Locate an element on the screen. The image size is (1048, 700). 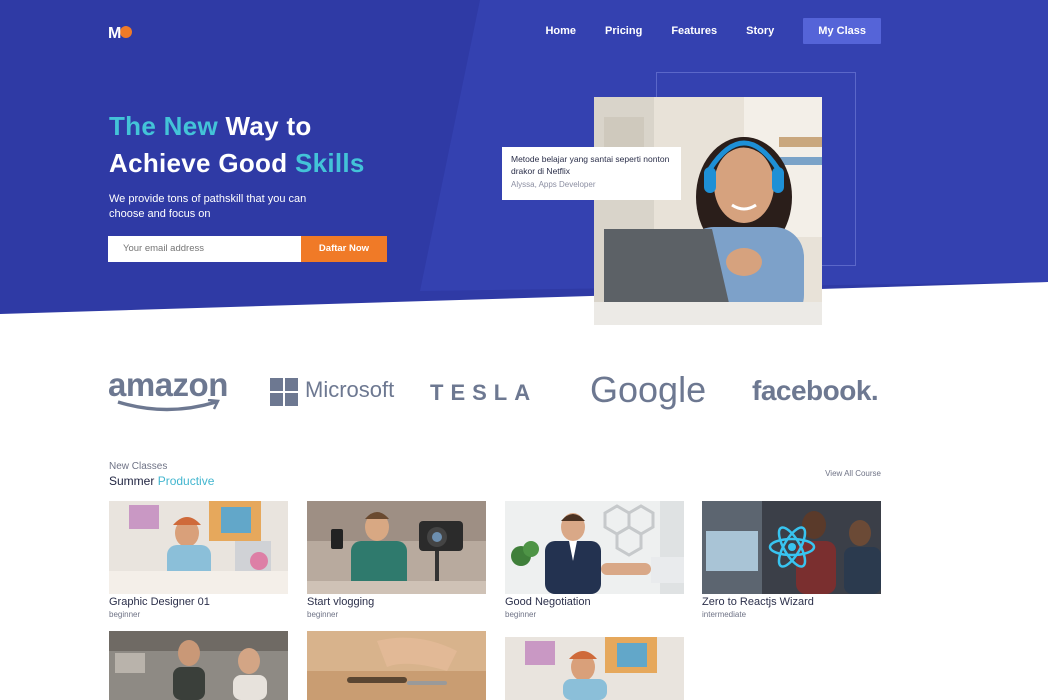
nav-story: Story is located at coordinates (760, 31).